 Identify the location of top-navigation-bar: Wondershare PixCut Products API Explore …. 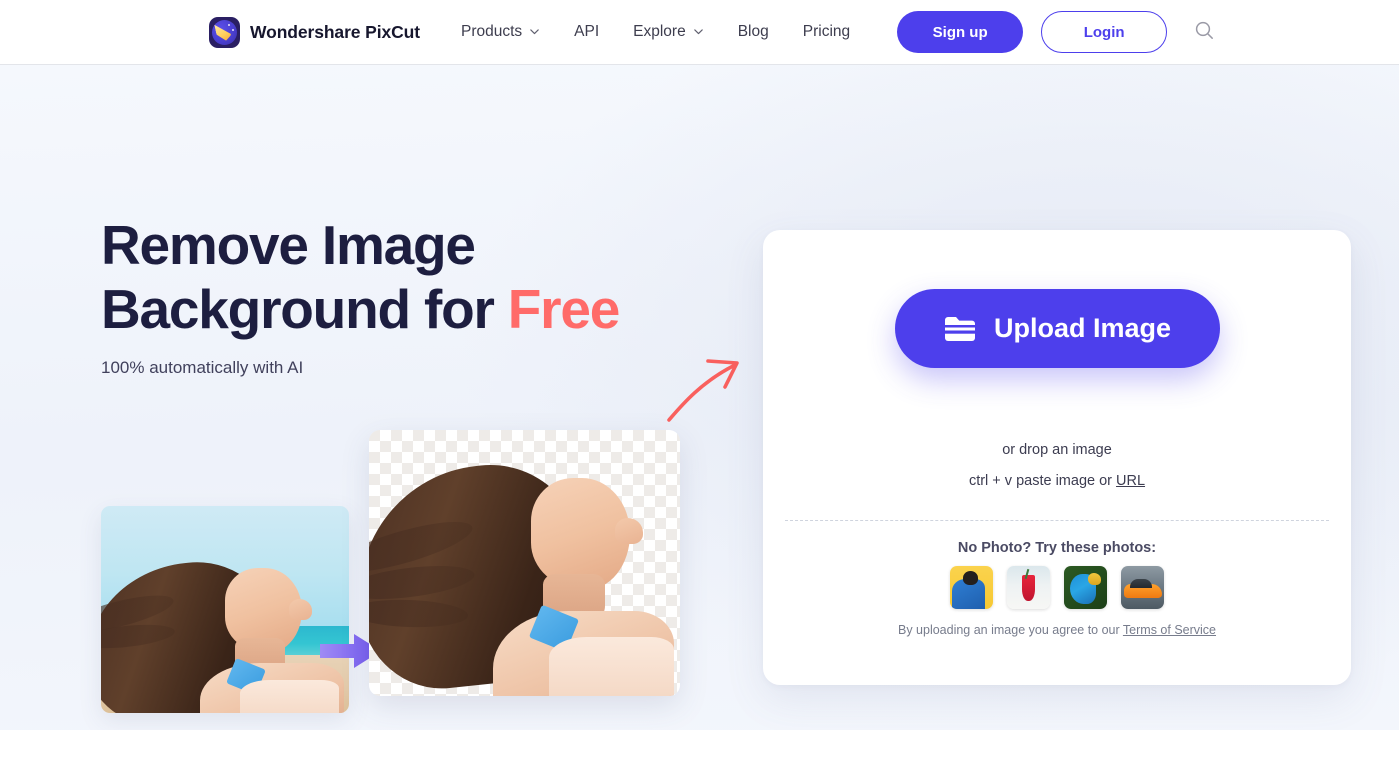
(699, 32).